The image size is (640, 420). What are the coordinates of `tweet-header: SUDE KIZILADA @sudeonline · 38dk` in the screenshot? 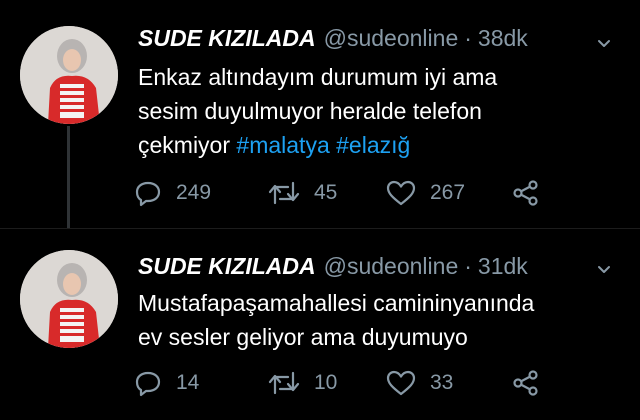 It's located at (333, 38).